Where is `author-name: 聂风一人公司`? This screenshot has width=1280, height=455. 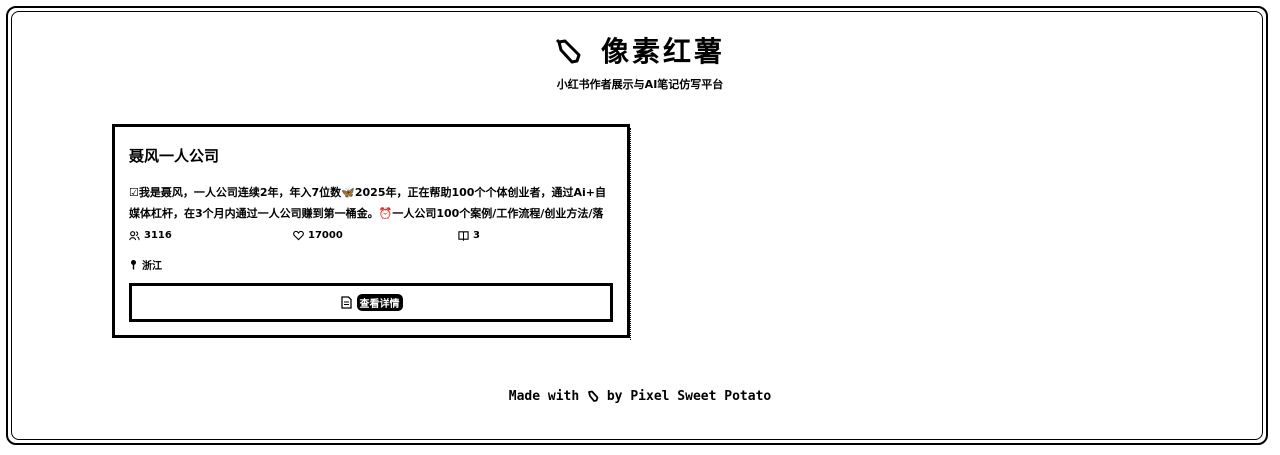 author-name: 聂风一人公司 is located at coordinates (174, 156).